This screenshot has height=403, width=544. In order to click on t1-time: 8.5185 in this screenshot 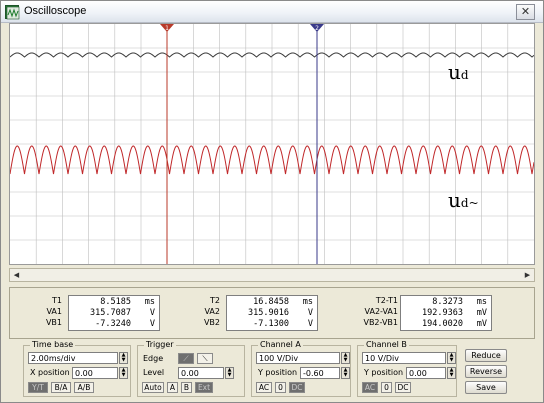, I will do `click(115, 302)`.